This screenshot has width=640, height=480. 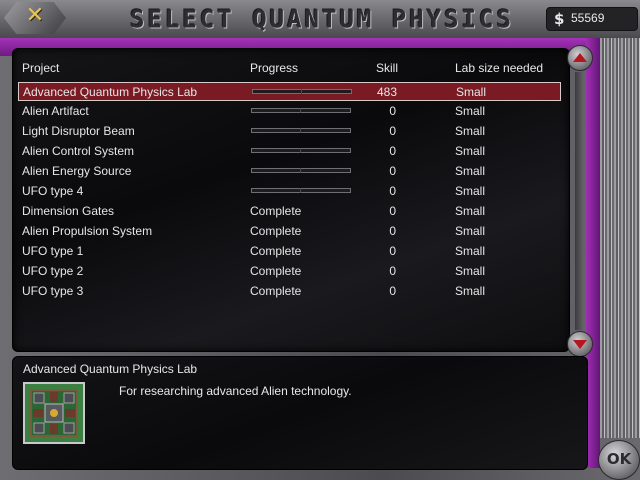 What do you see at coordinates (53, 271) in the screenshot?
I see `project-name: UFO type 2` at bounding box center [53, 271].